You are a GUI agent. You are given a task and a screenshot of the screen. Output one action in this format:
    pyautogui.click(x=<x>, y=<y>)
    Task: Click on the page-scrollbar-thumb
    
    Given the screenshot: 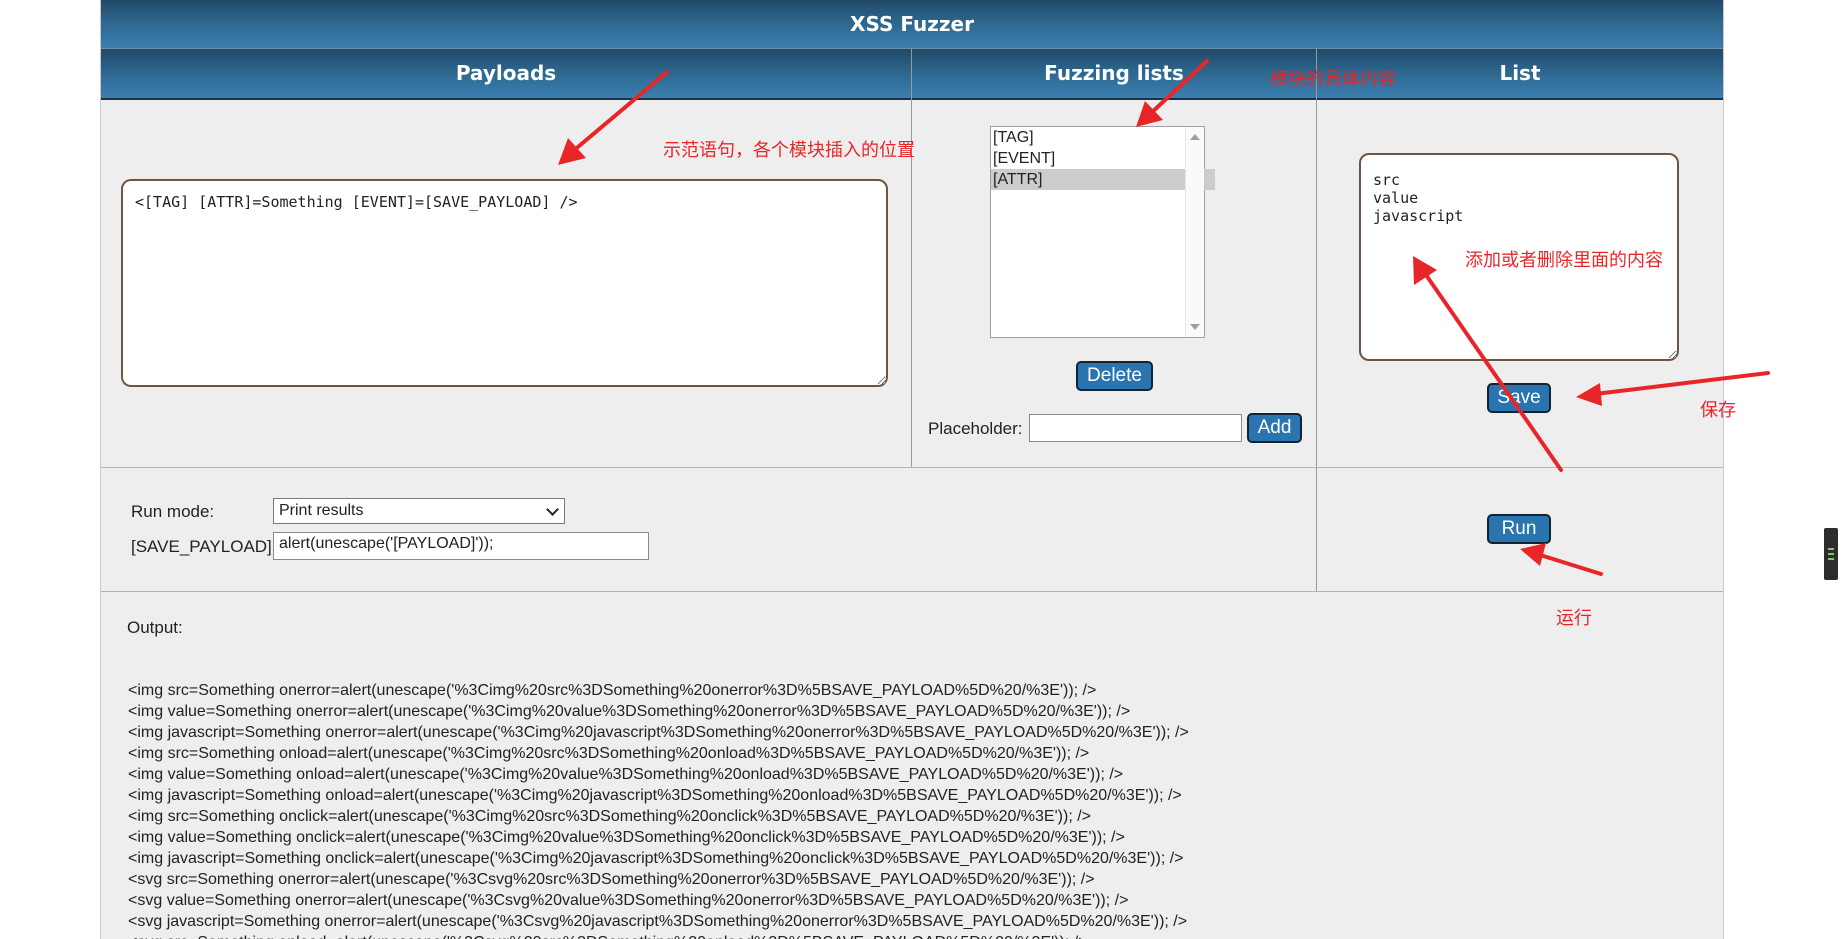 What is the action you would take?
    pyautogui.click(x=1831, y=554)
    